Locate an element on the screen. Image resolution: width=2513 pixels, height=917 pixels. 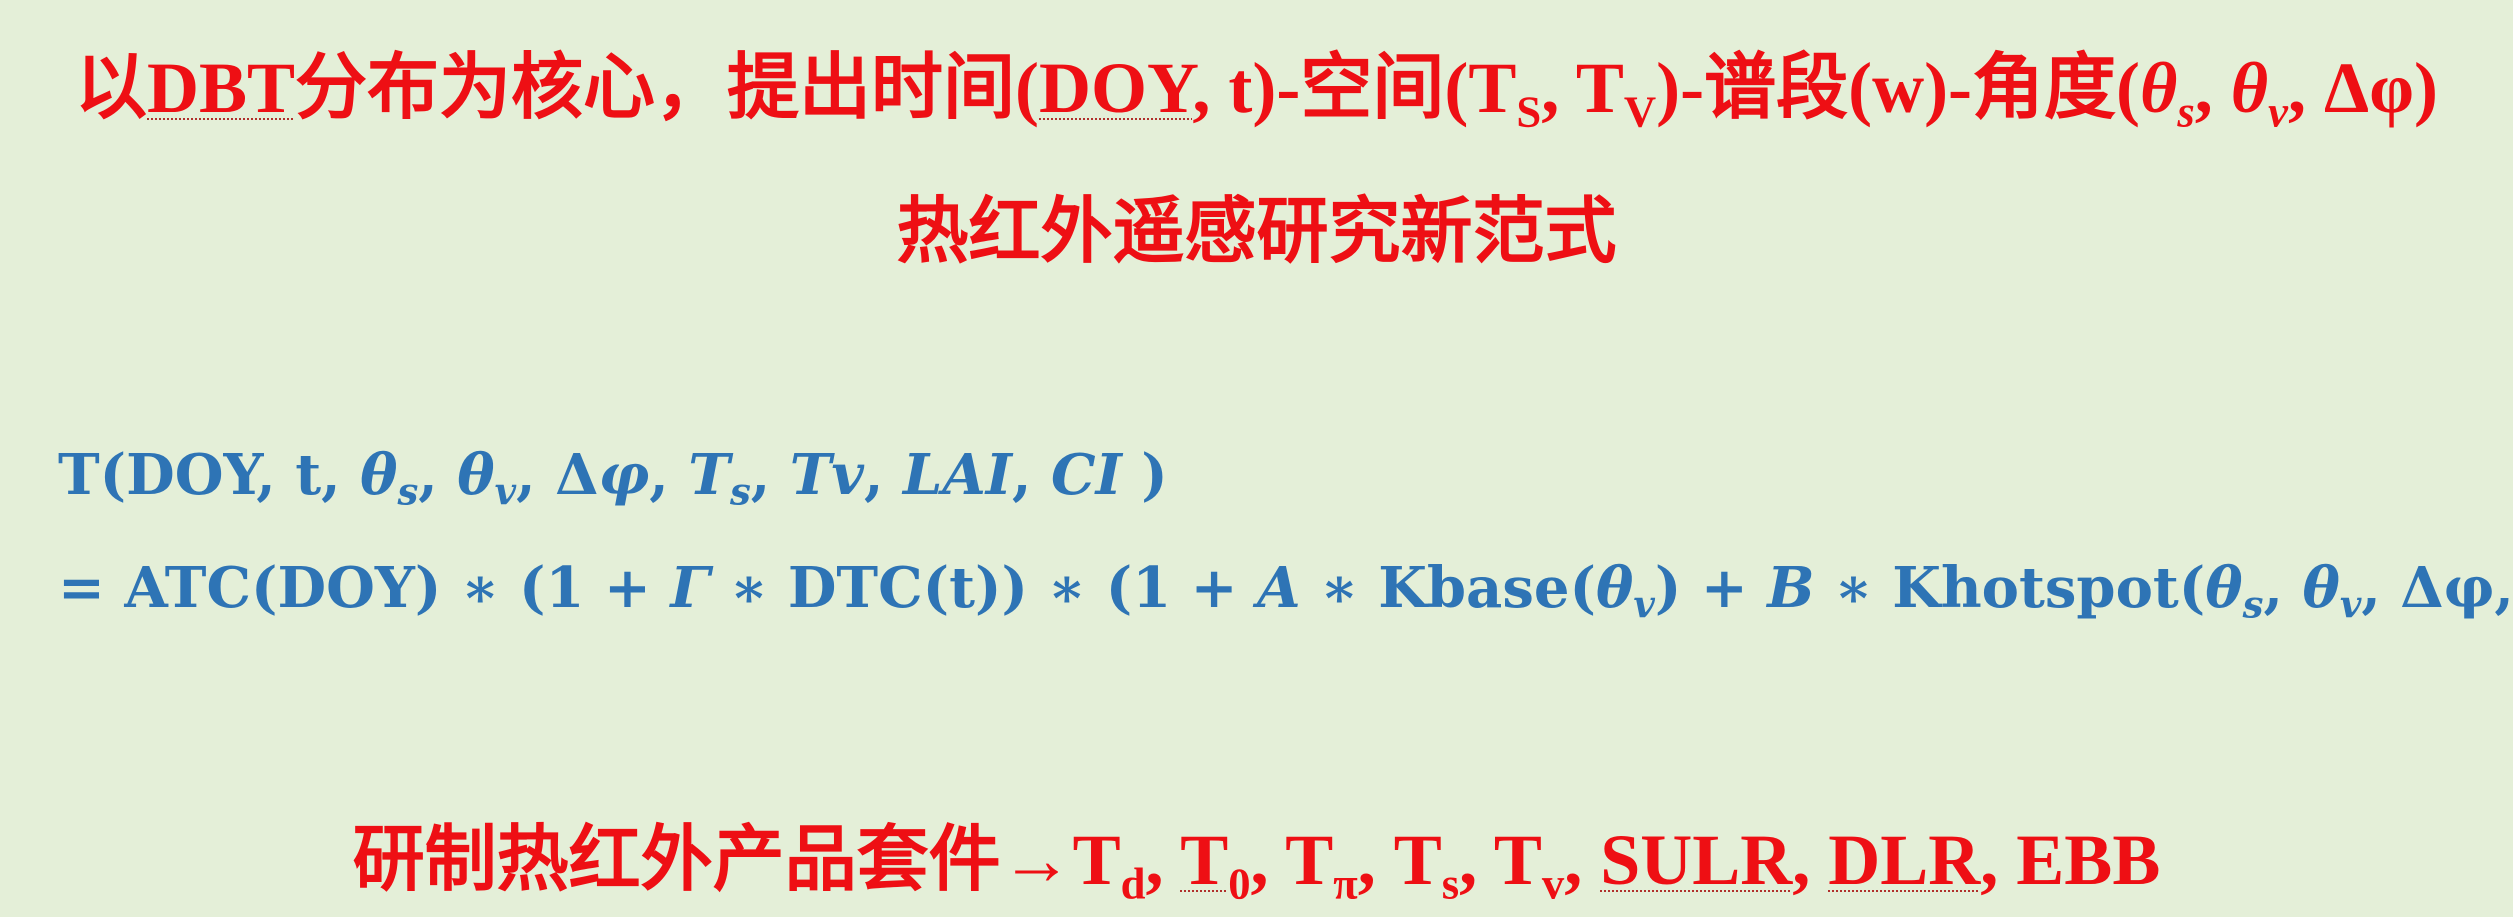
eq-seg: = ATC(DOY) ∗ (1 + is located at coordinates (364, 588).